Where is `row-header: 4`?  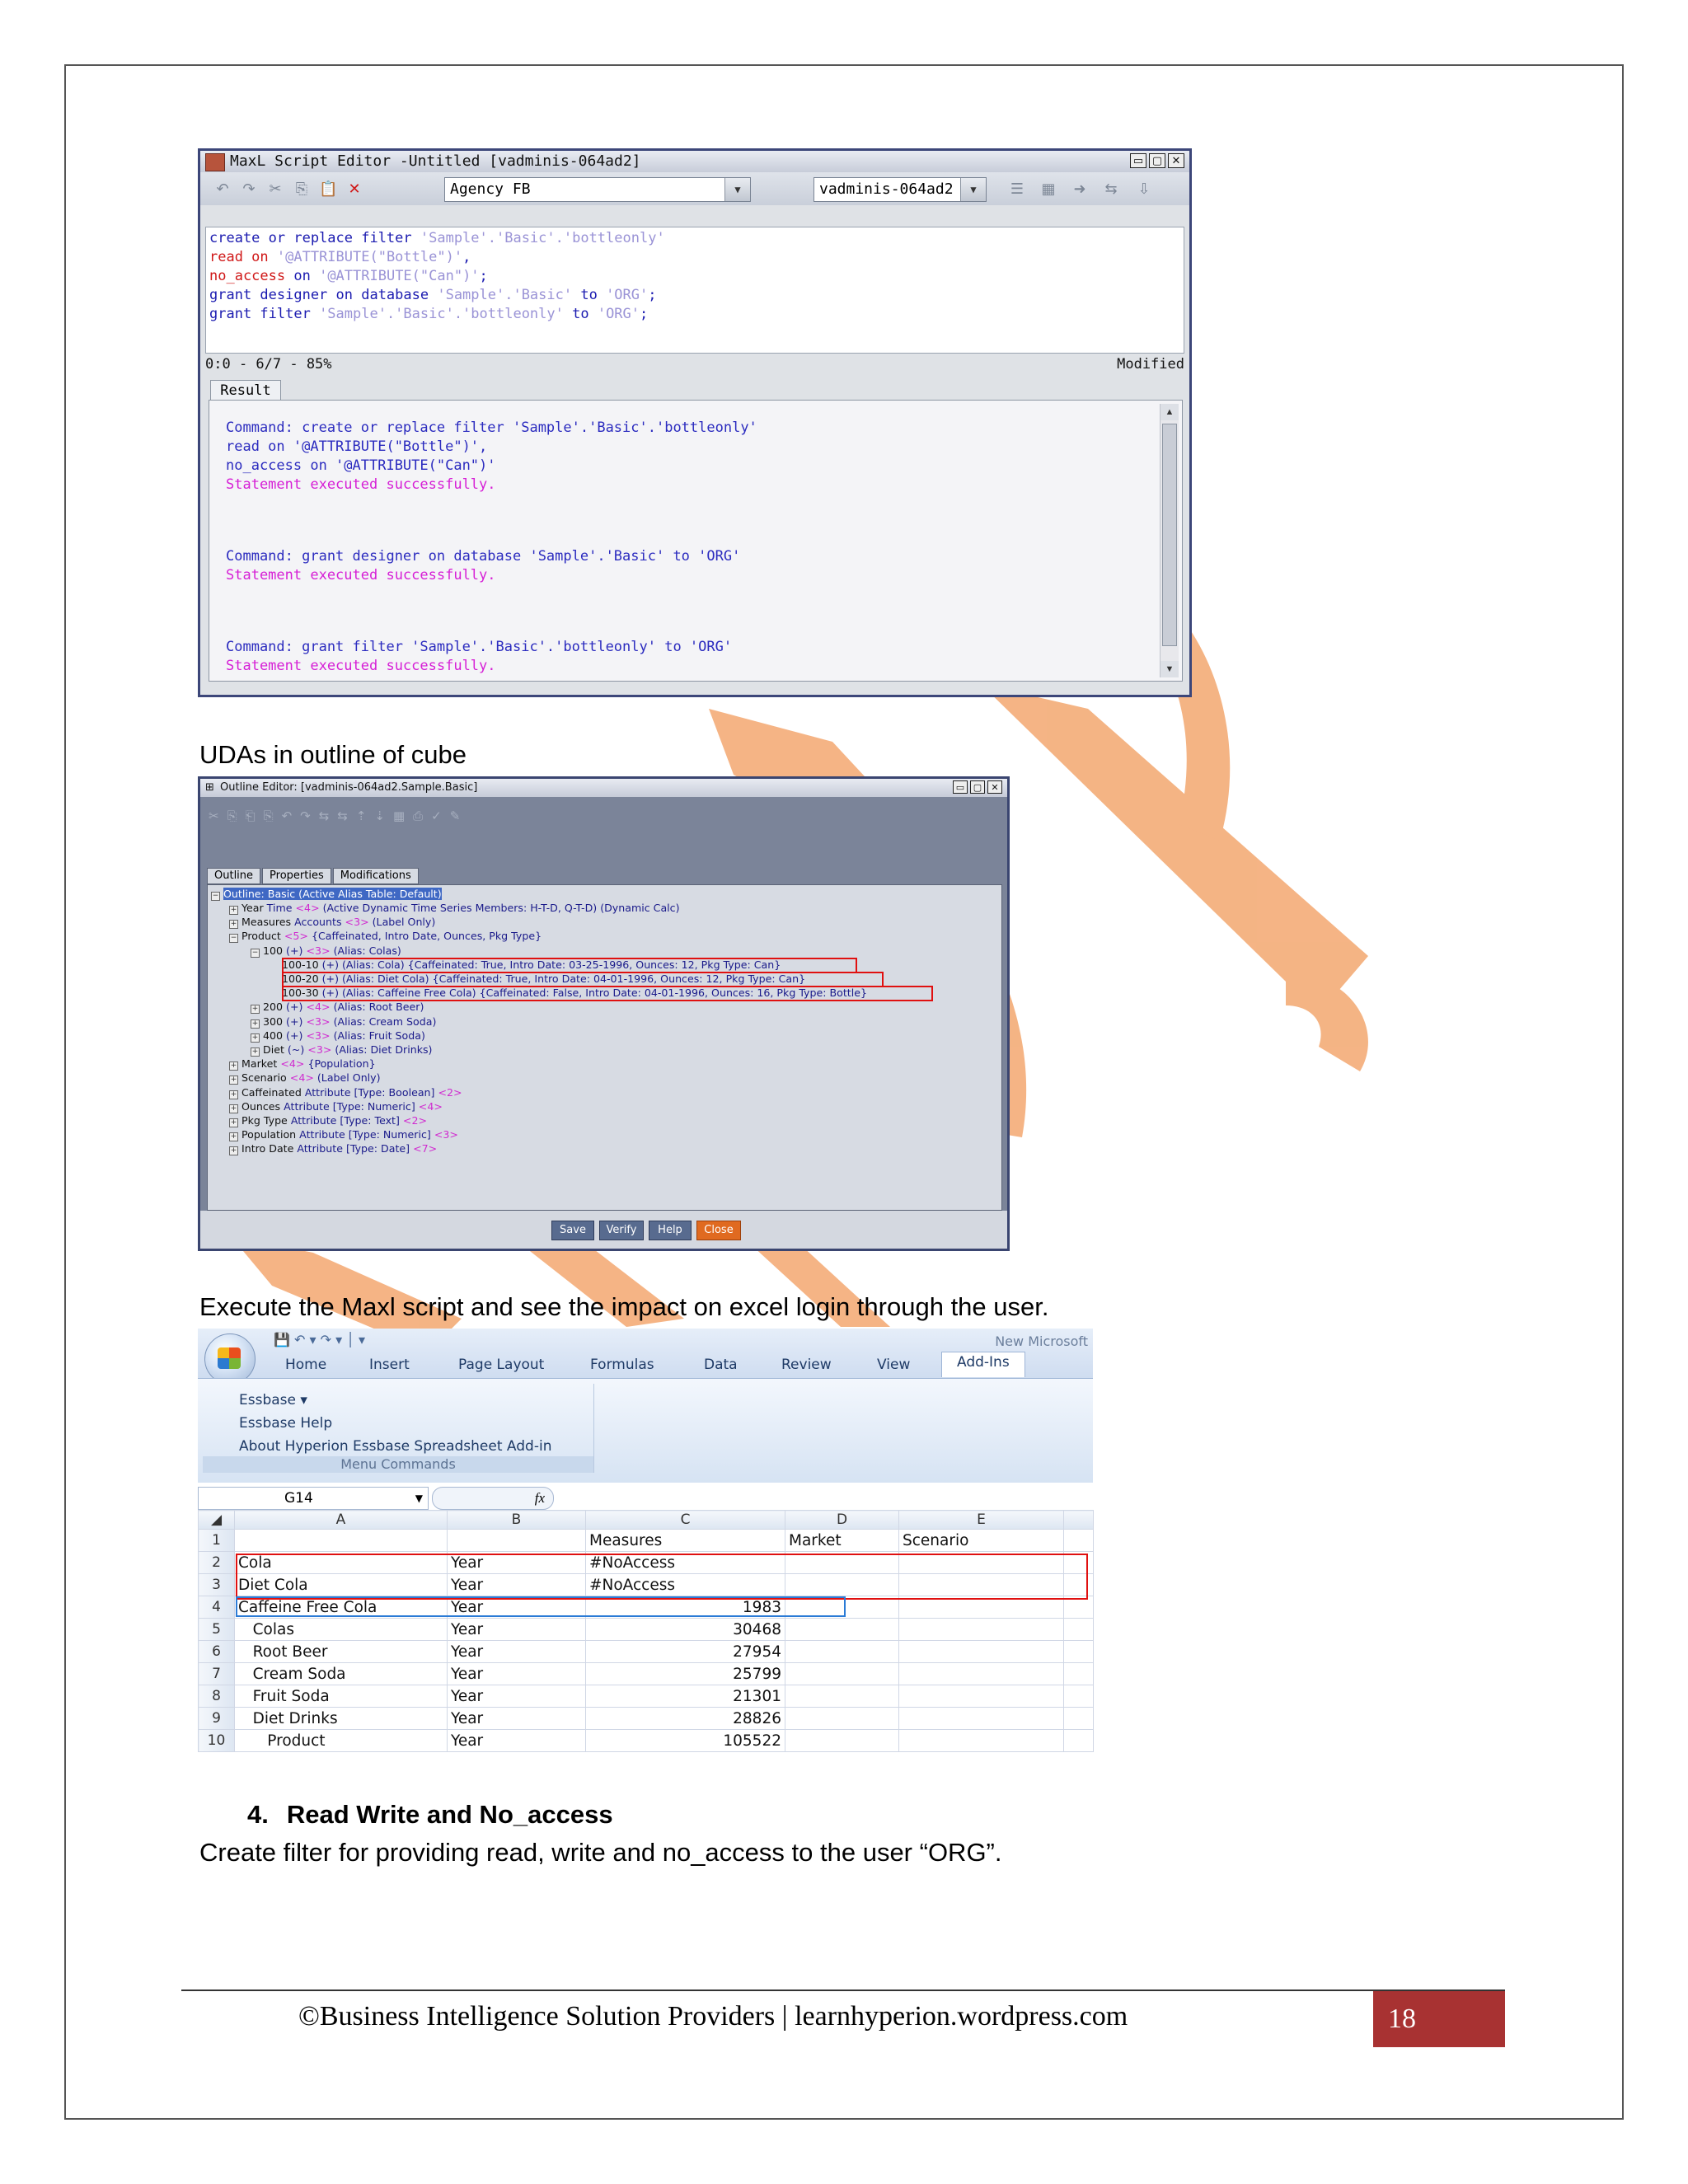
row-header: 4 is located at coordinates (216, 1607).